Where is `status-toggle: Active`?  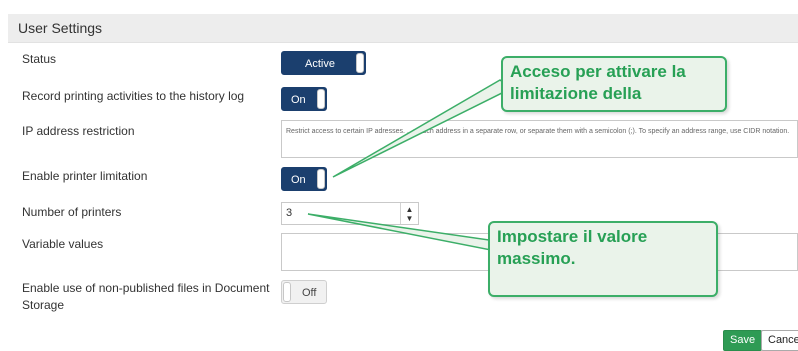 status-toggle: Active is located at coordinates (323, 63).